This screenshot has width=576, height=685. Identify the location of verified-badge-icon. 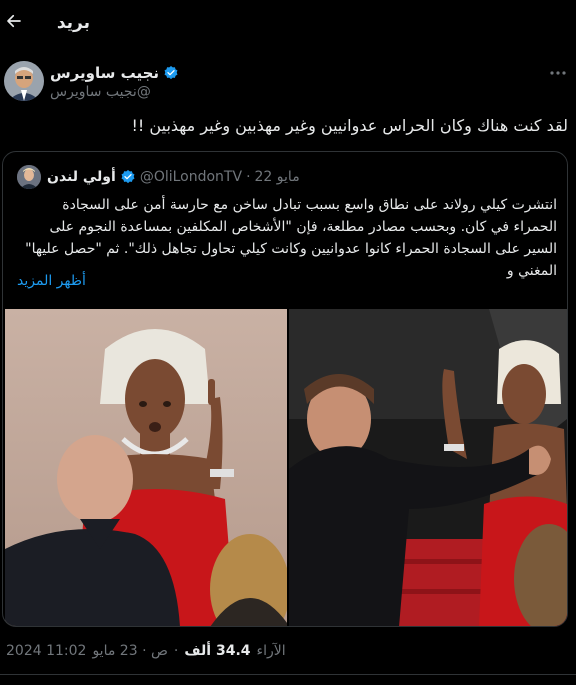
(171, 73).